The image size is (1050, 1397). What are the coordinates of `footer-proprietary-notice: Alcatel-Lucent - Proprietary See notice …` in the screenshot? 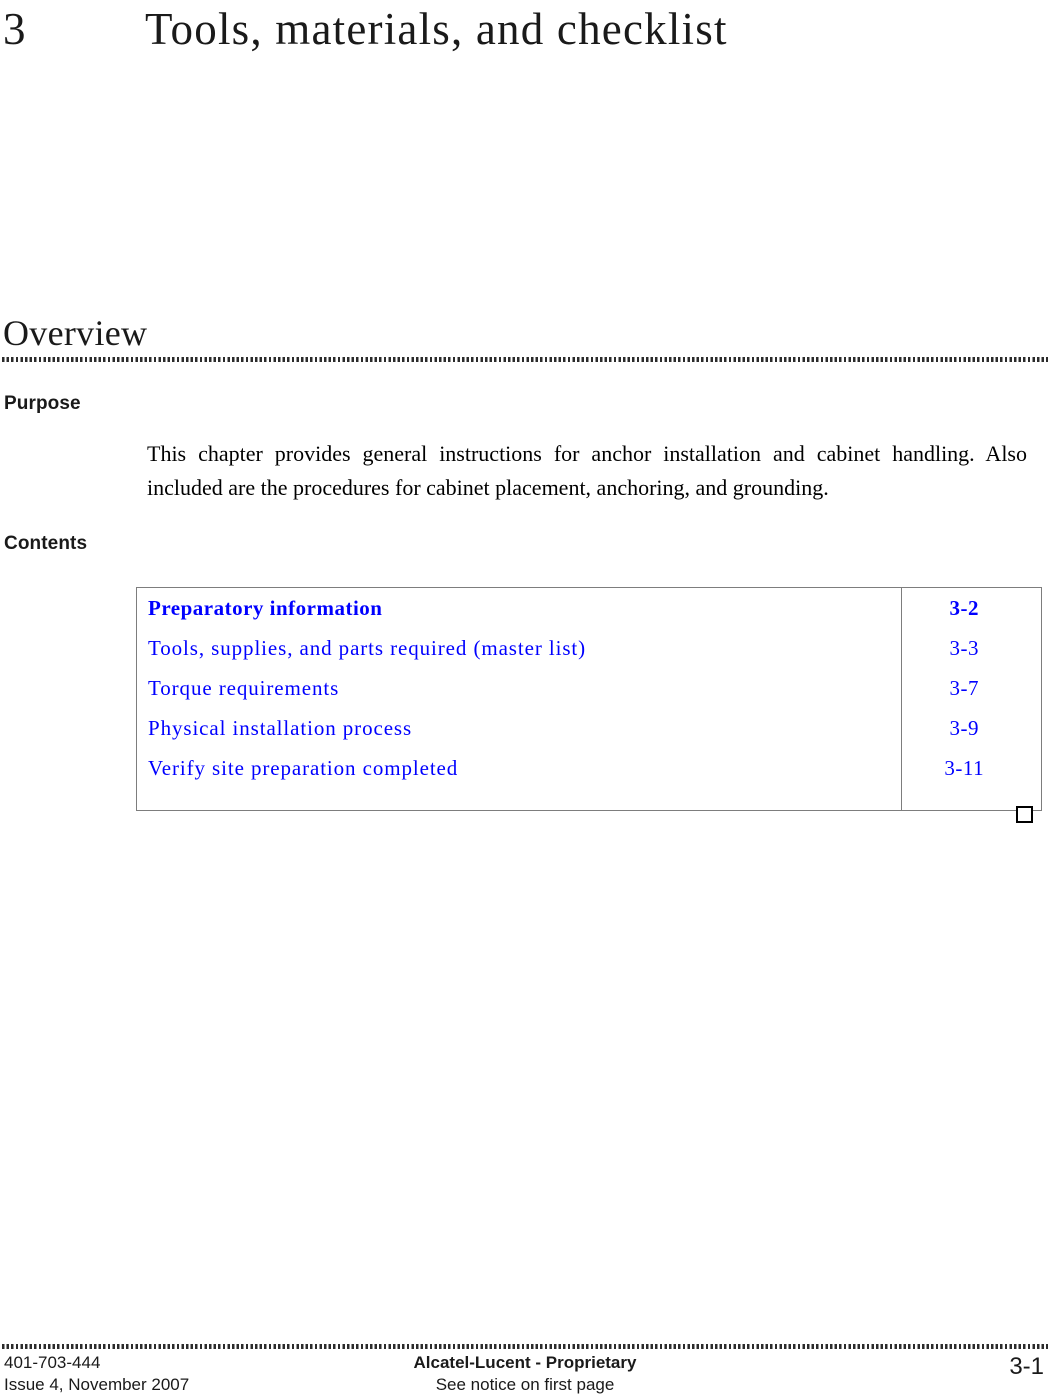 It's located at (525, 1374).